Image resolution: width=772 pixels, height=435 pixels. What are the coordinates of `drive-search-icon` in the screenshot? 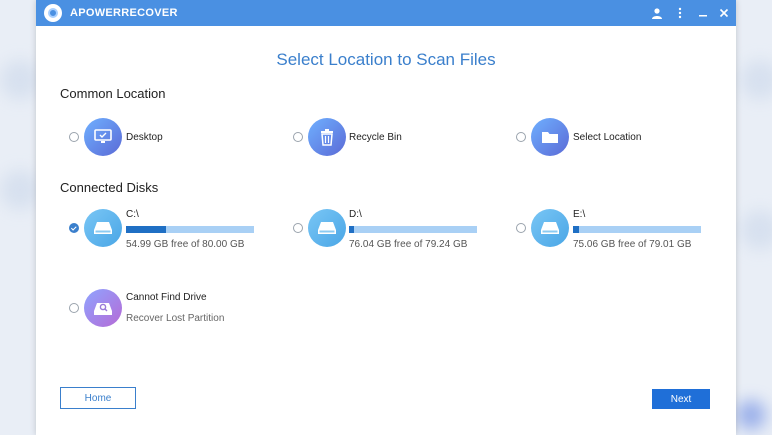 It's located at (103, 308).